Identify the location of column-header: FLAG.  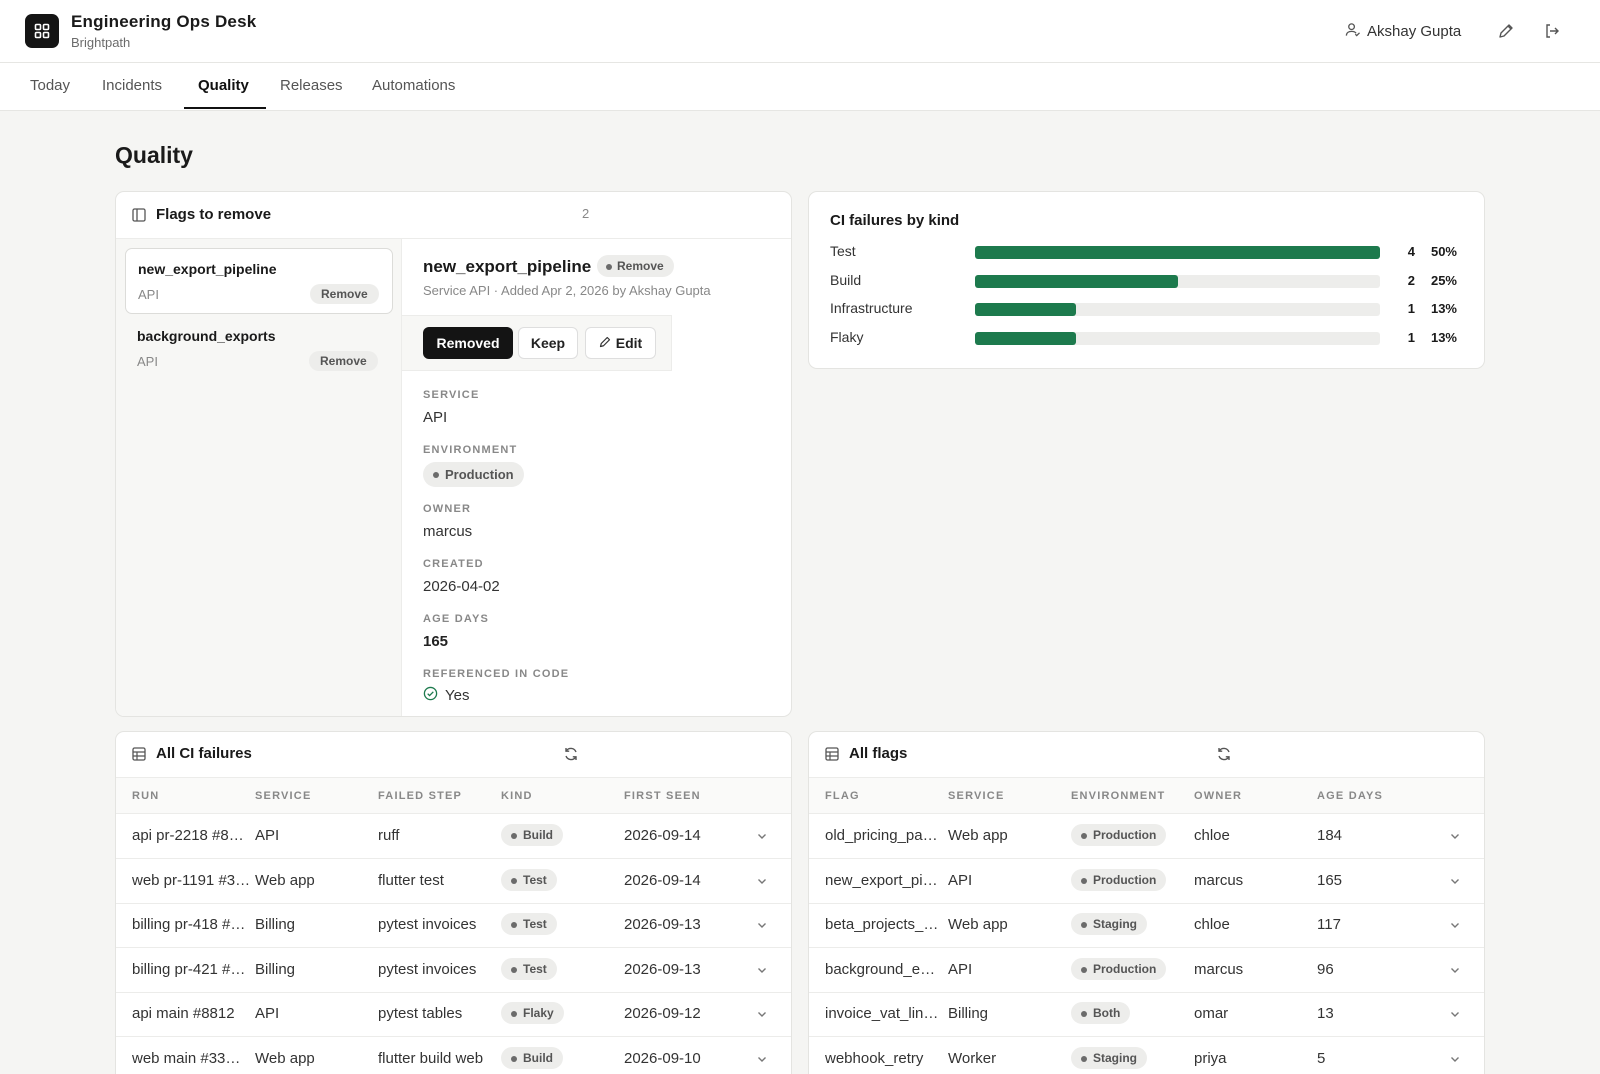
(842, 796).